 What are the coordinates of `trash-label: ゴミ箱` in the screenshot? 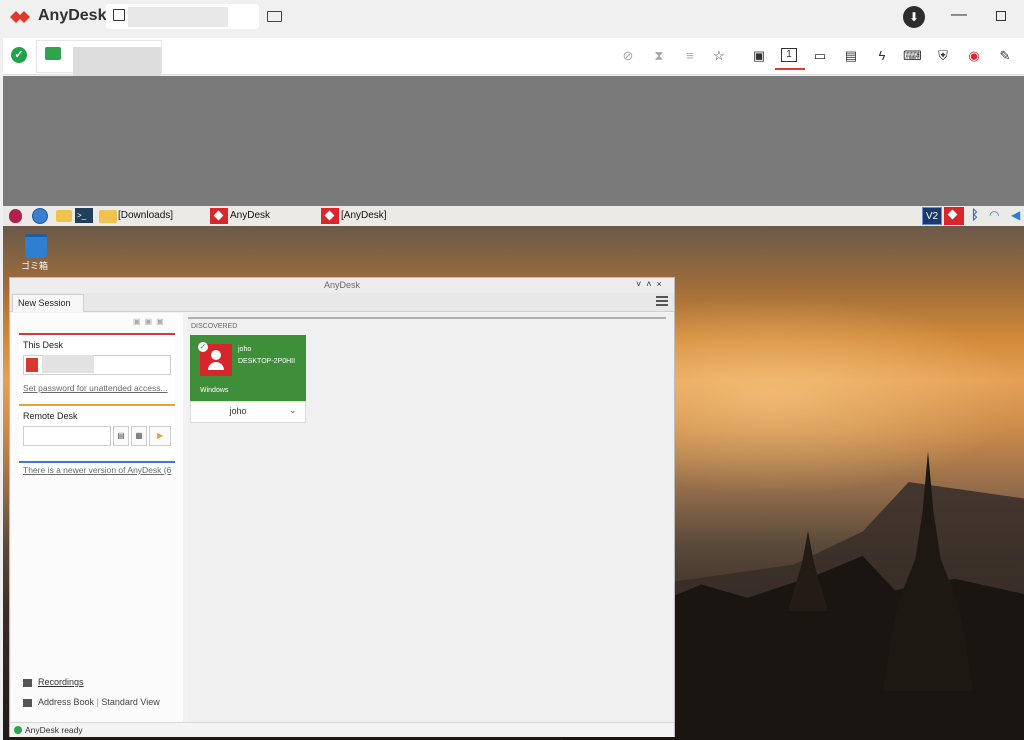 It's located at (35, 266).